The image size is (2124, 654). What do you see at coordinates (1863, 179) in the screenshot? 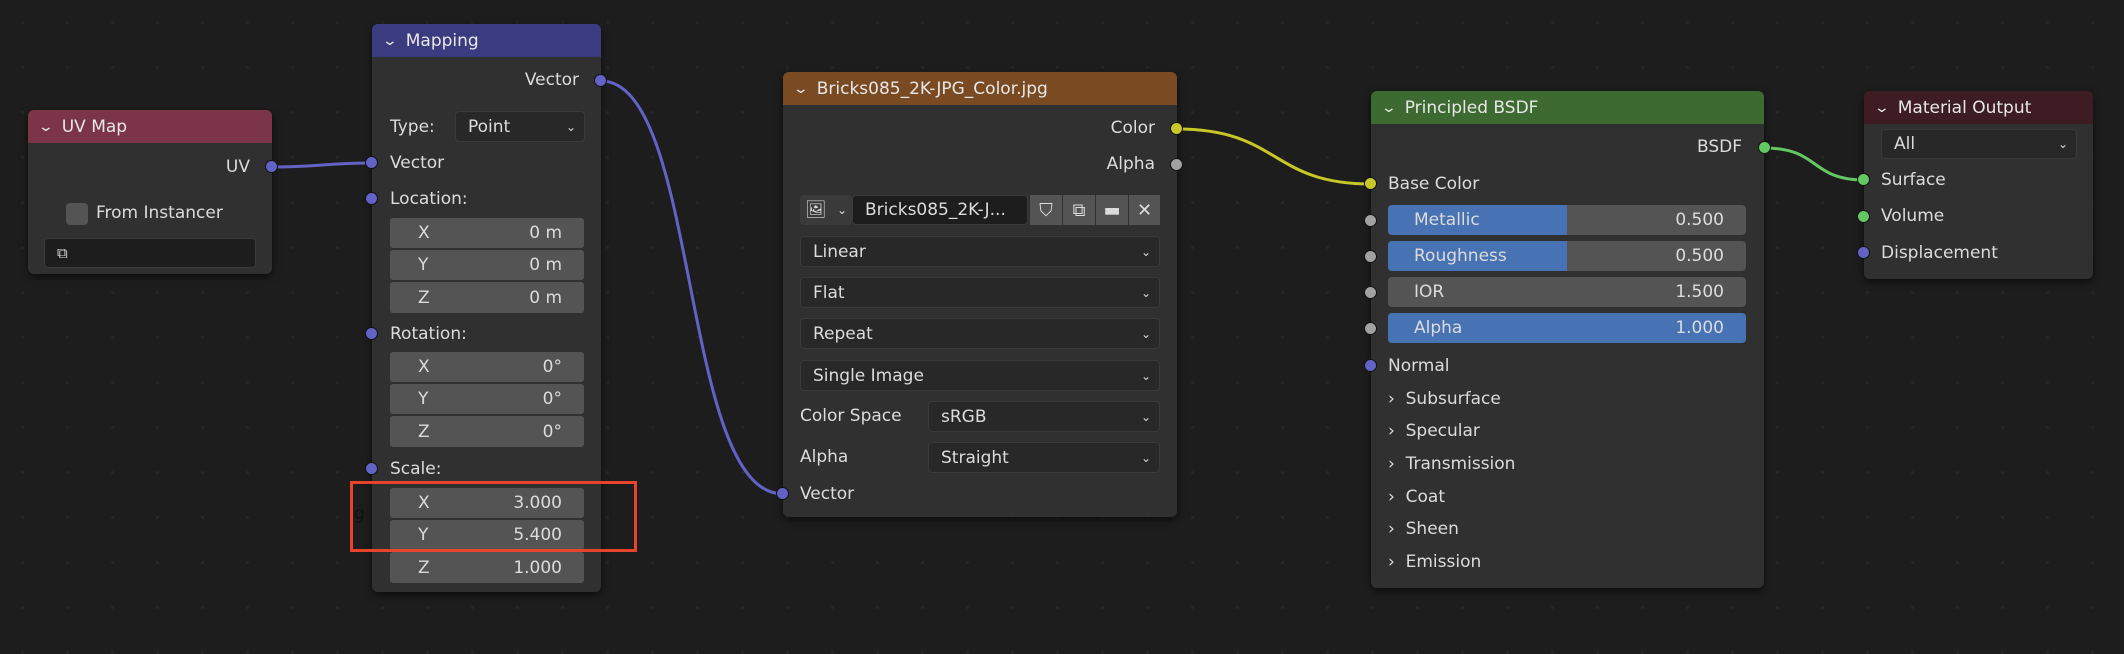
I see `surface-input-socket` at bounding box center [1863, 179].